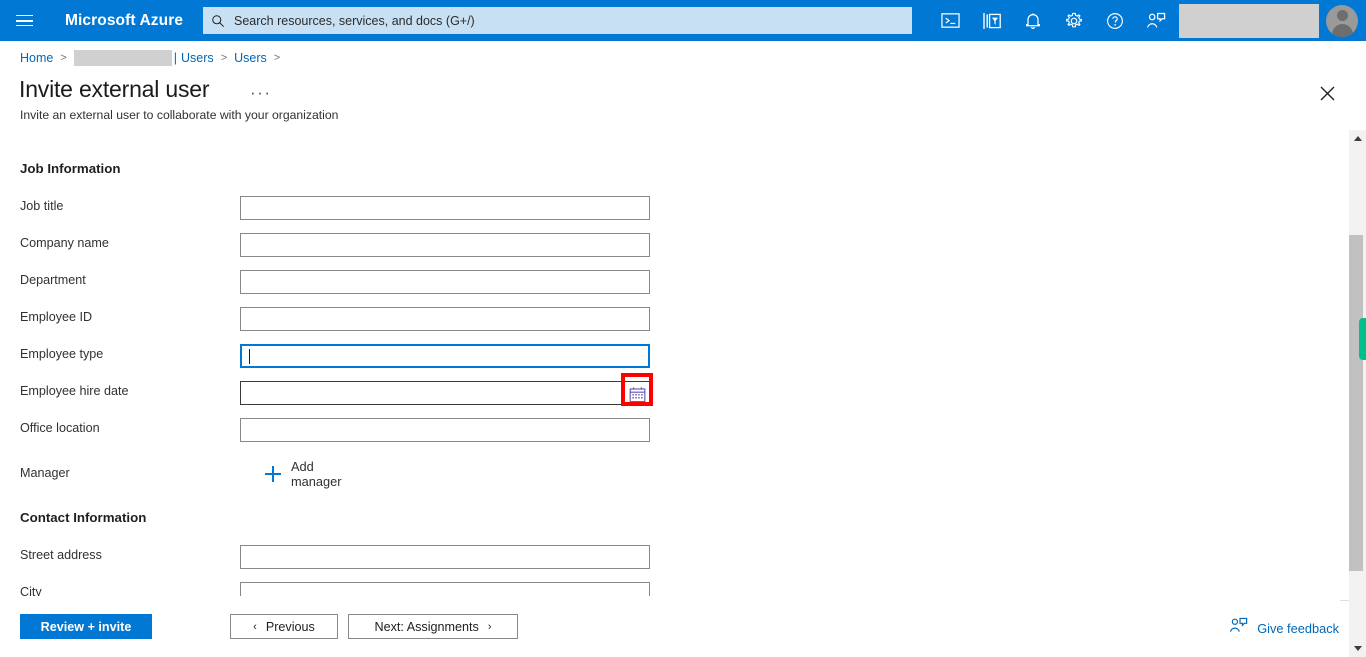  I want to click on give-feedback-label: Give feedback, so click(1298, 628).